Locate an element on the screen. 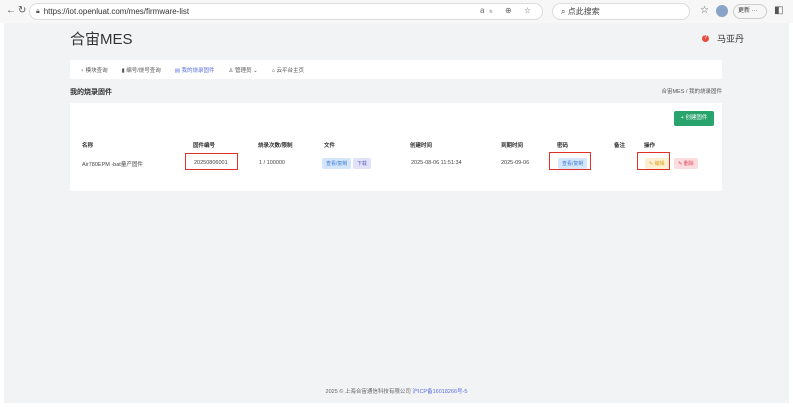  page-title: 我的烧录固件 is located at coordinates (91, 92).